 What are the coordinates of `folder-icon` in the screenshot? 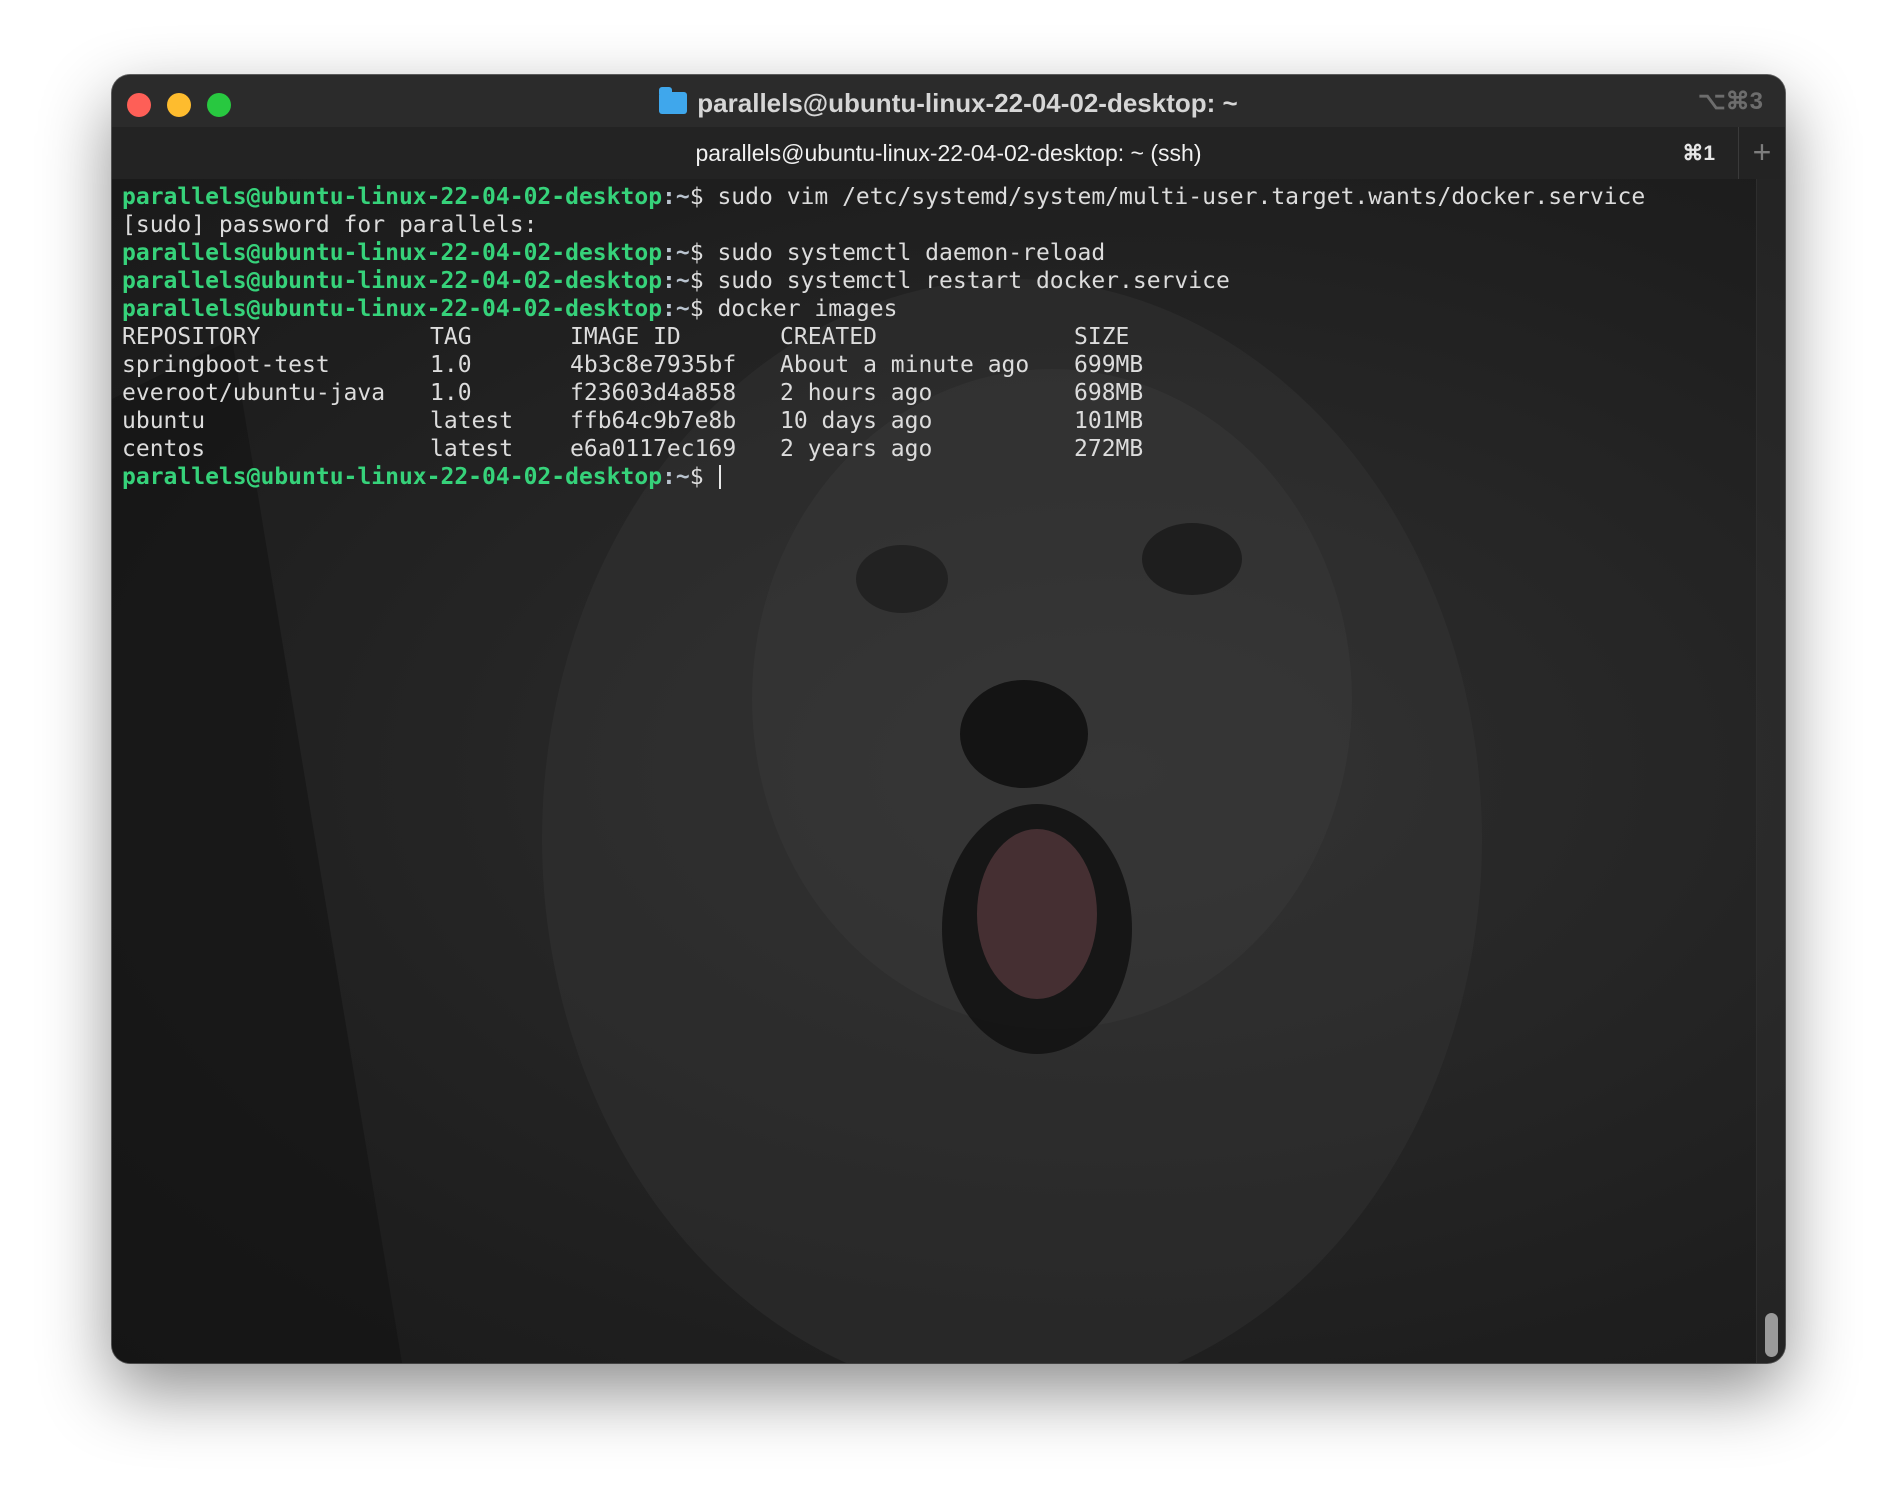 It's located at (673, 100).